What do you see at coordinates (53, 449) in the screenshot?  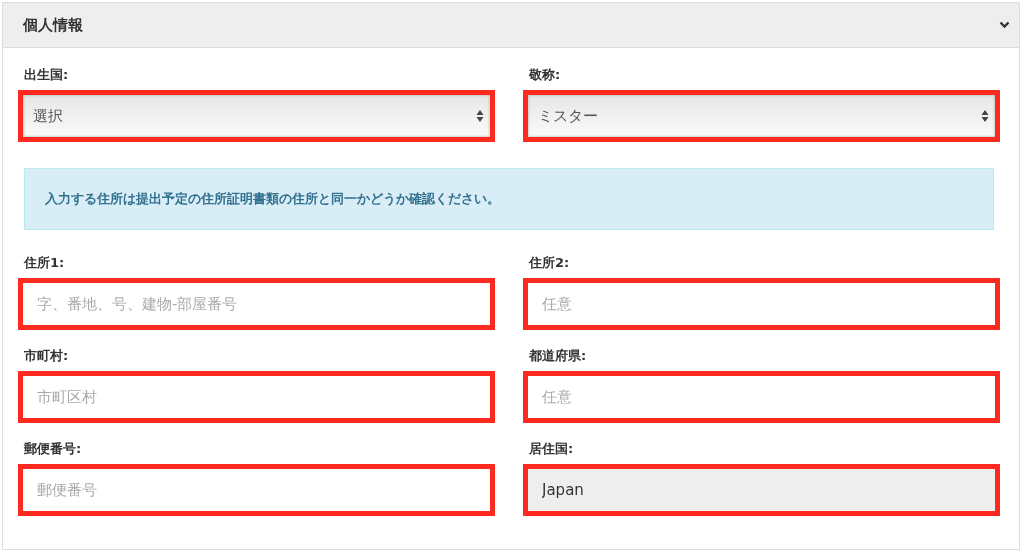 I see `field-label: 郵便番号:` at bounding box center [53, 449].